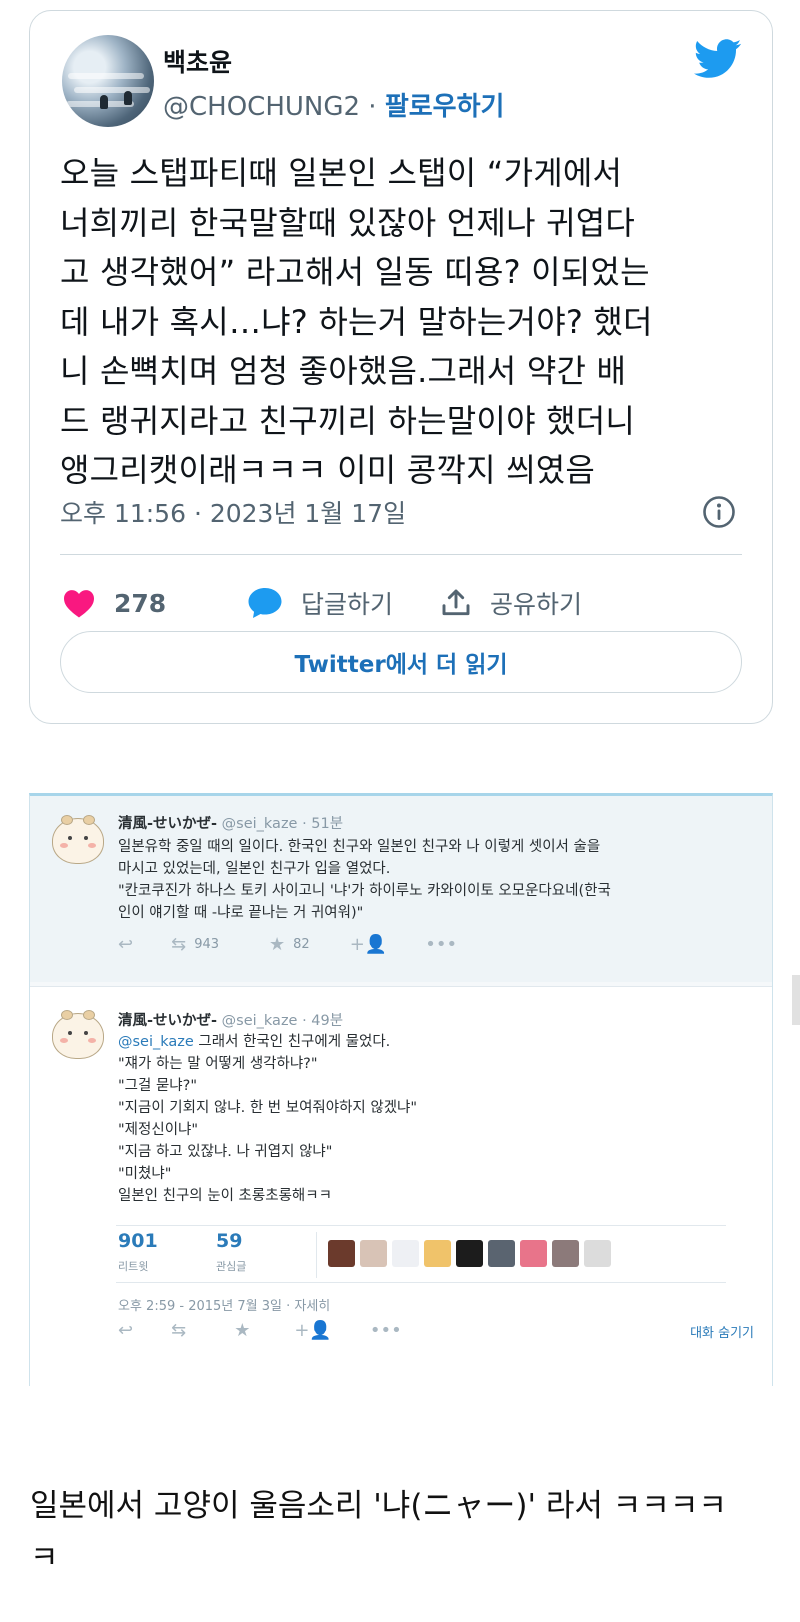 The width and height of the screenshot is (800, 1622). I want to click on tweet-text-line: 너희끼리 한국말할때 있잖아 언제나 귀엽다, so click(348, 222).